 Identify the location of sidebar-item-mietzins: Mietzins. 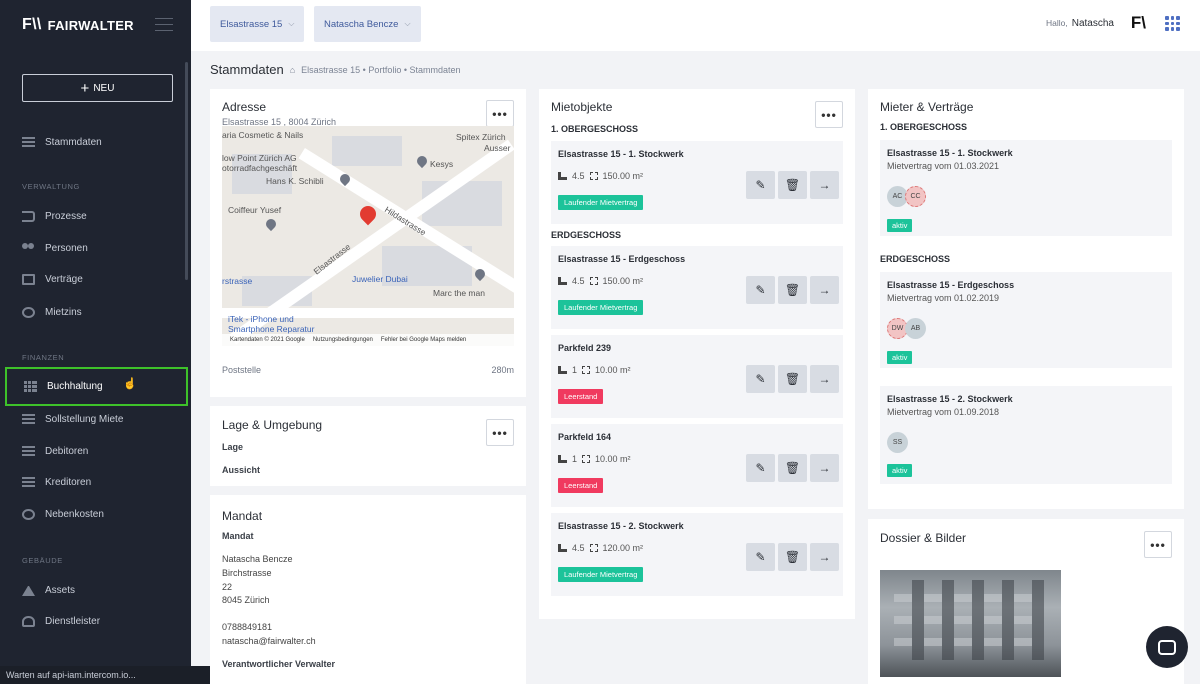
(52, 312).